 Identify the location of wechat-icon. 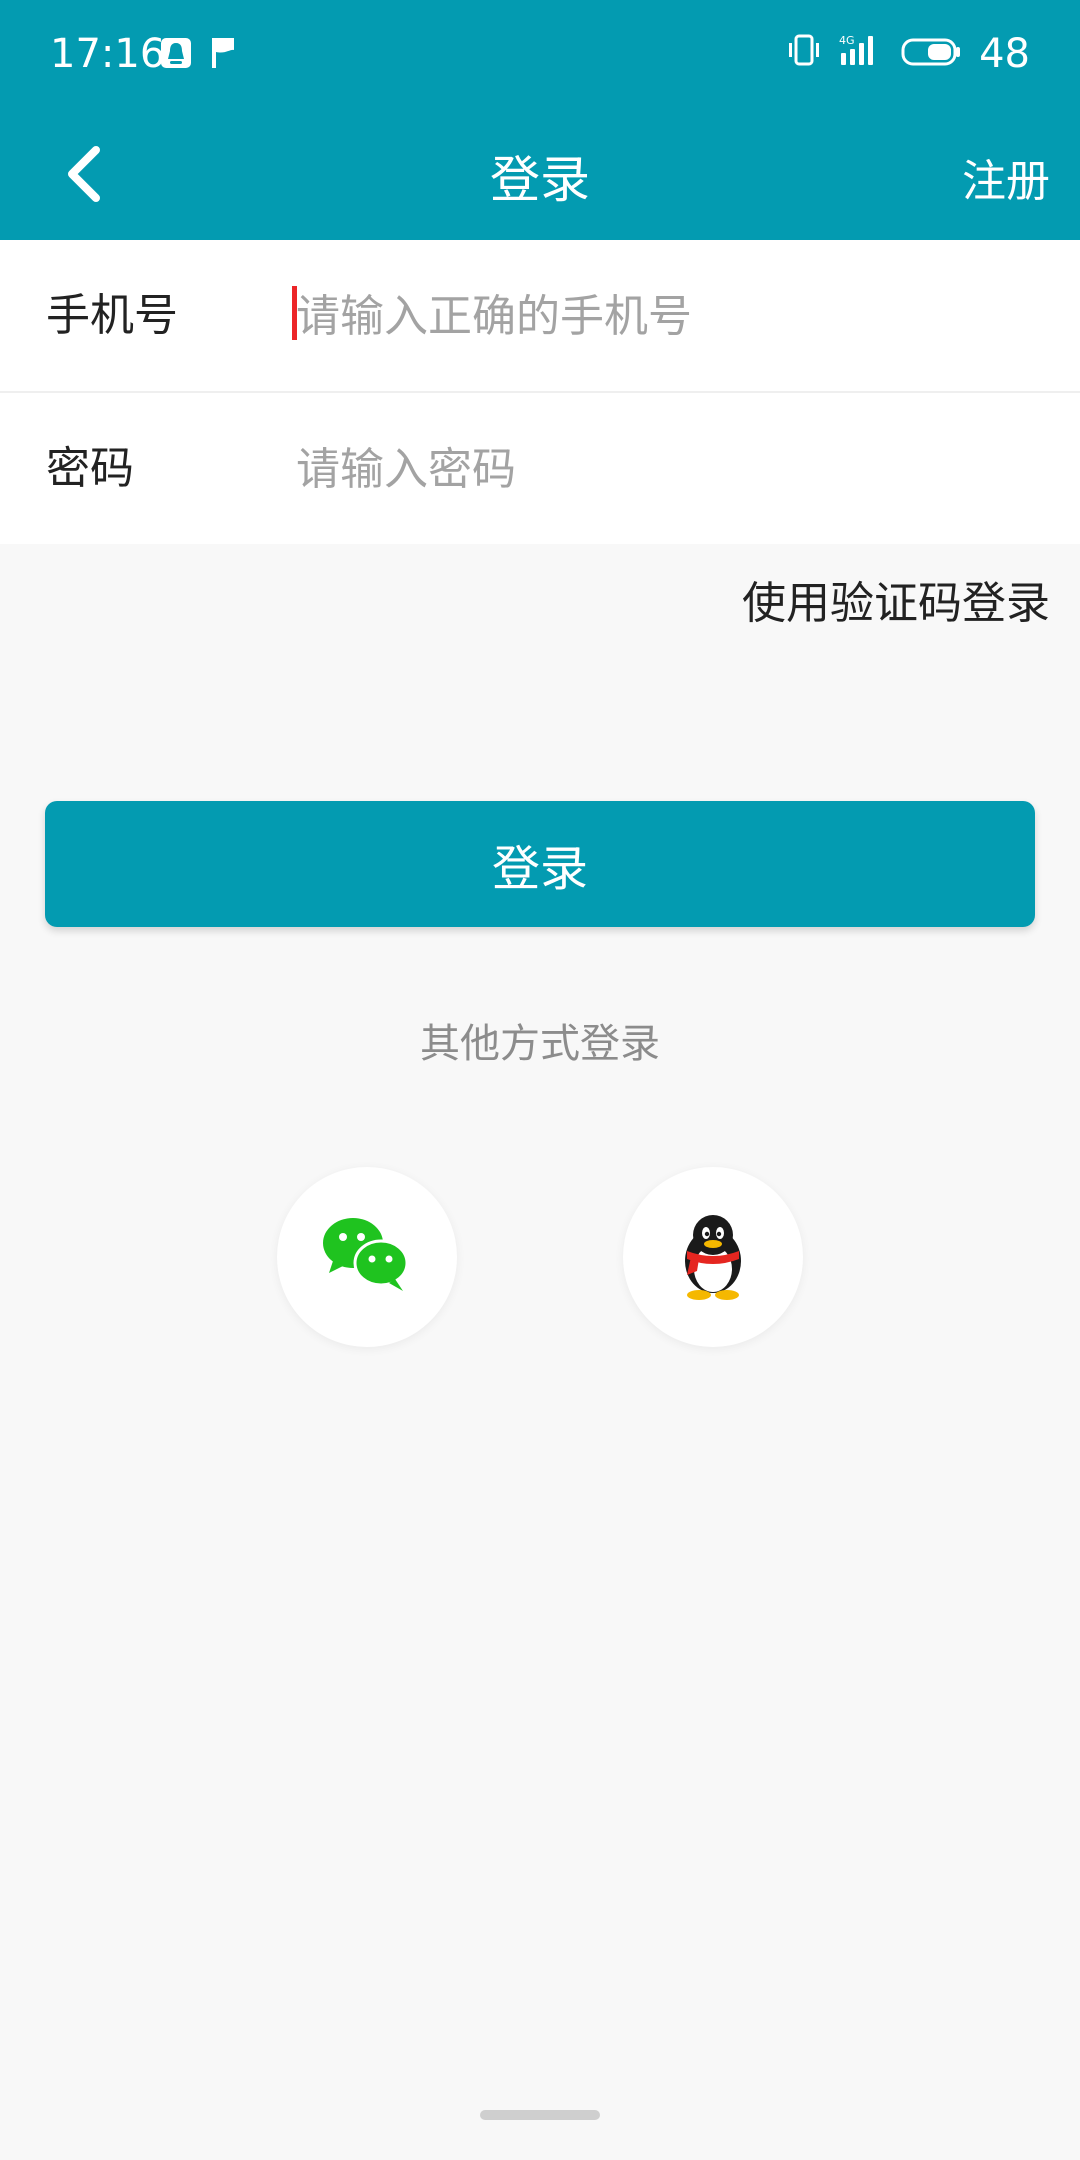
(367, 1257).